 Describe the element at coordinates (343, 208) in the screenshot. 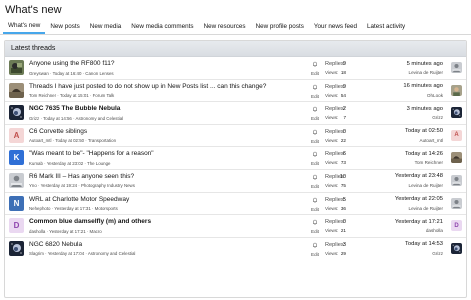

I see `views-count: 36` at that location.